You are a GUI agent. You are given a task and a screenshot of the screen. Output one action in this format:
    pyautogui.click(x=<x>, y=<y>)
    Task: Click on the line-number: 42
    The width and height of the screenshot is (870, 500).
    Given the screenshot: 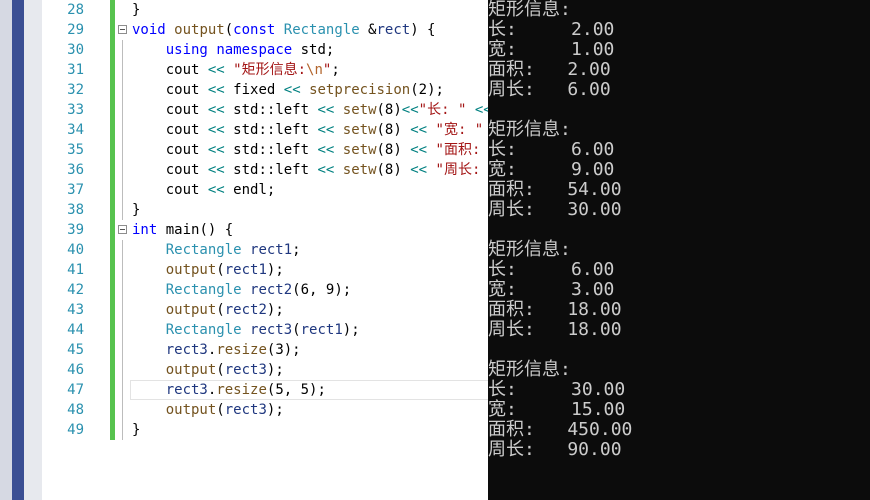 What is the action you would take?
    pyautogui.click(x=75, y=290)
    